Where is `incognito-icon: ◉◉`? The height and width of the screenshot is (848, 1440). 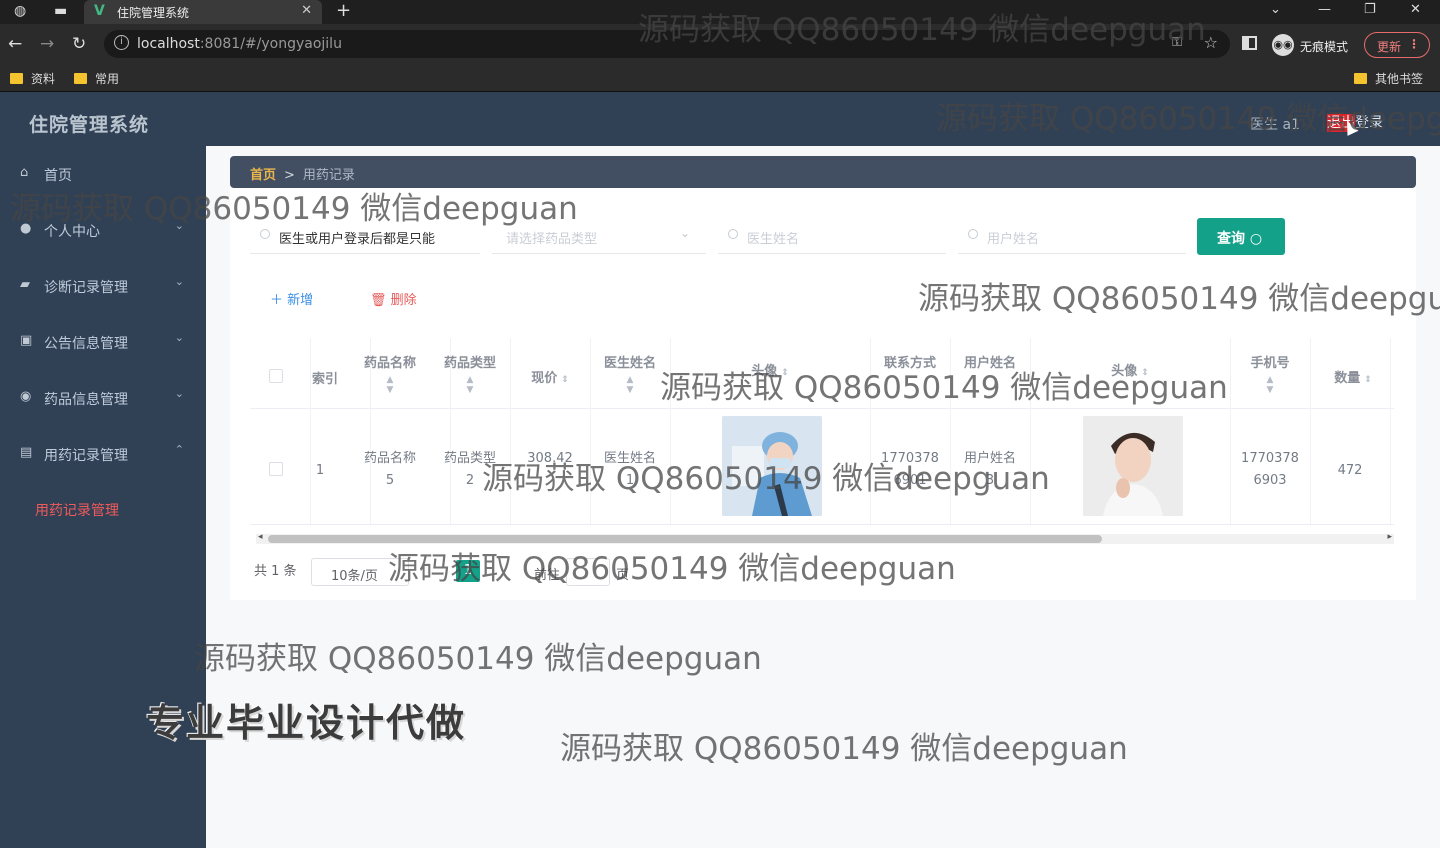
incognito-icon: ◉◉ is located at coordinates (1283, 45).